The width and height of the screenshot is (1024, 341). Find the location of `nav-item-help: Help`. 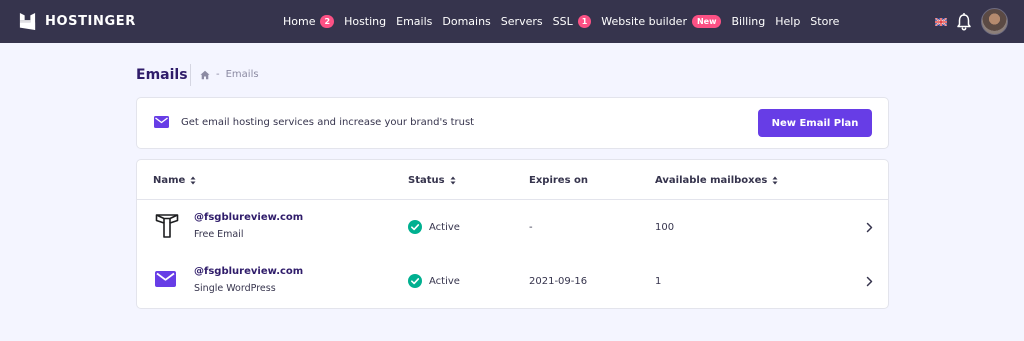

nav-item-help: Help is located at coordinates (787, 21).